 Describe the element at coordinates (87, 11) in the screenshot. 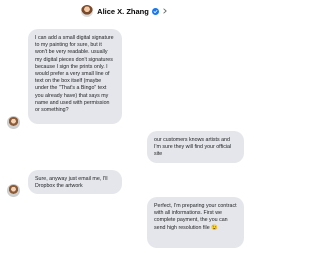

I see `contact-avatar` at that location.